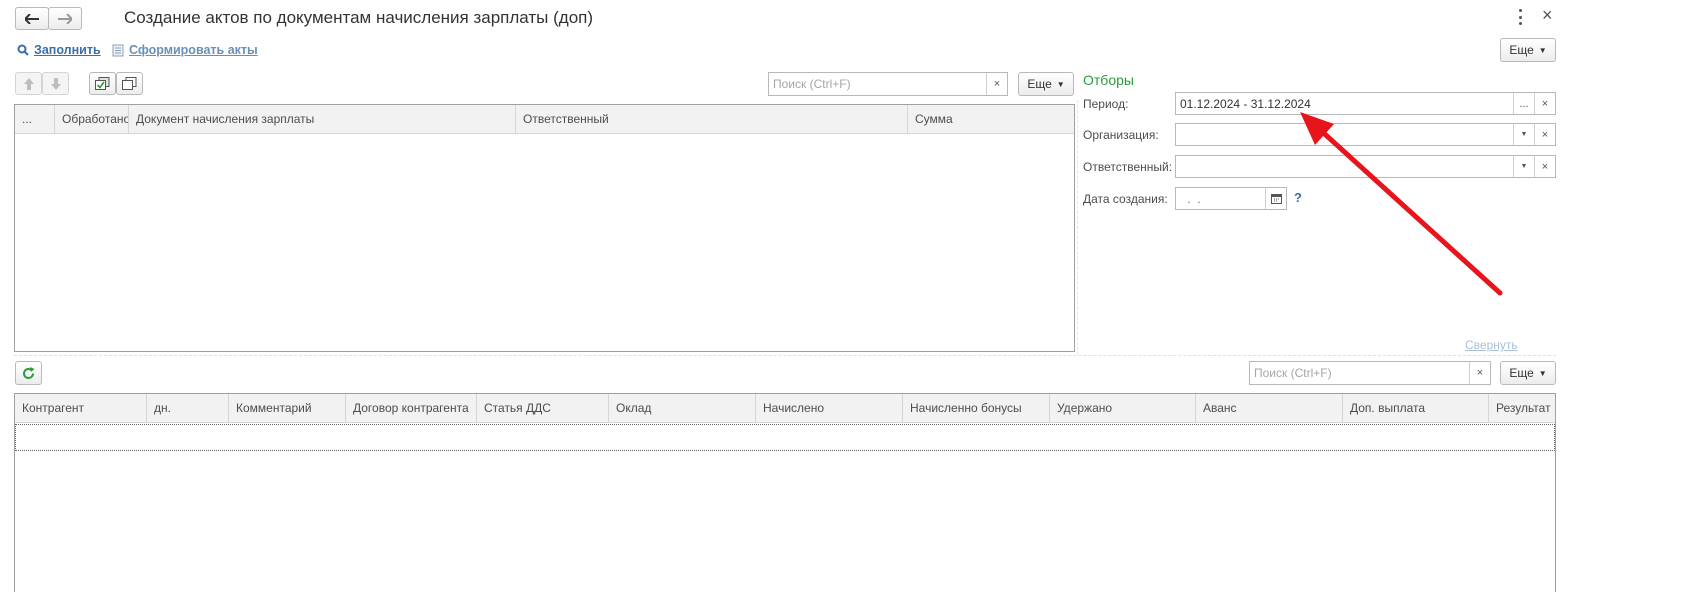 This screenshot has height=592, width=1689. Describe the element at coordinates (785, 355) in the screenshot. I see `splitter-line` at that location.